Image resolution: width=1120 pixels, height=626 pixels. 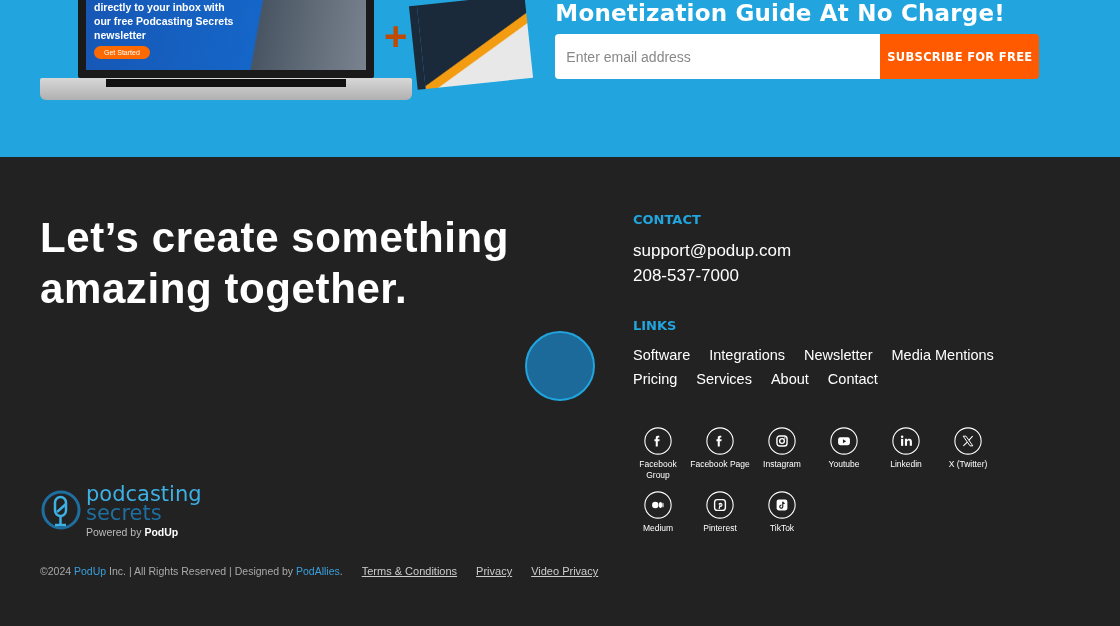 What do you see at coordinates (906, 441) in the screenshot?
I see `linkedin-icon` at bounding box center [906, 441].